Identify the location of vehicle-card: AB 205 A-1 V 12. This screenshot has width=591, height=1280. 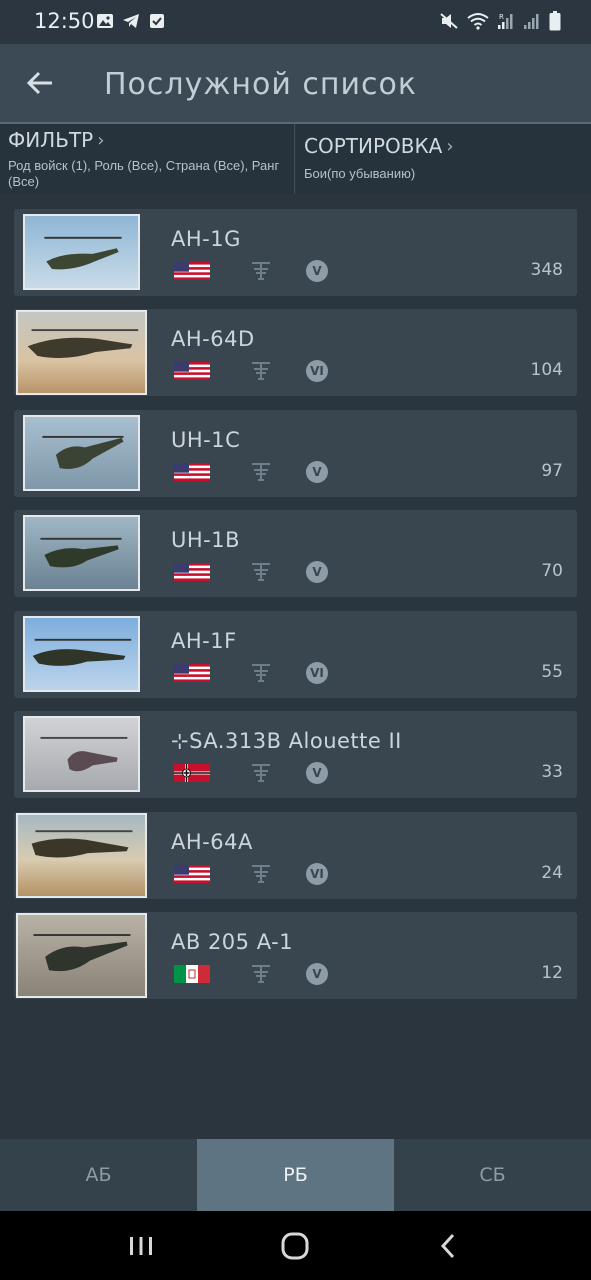
(295, 955).